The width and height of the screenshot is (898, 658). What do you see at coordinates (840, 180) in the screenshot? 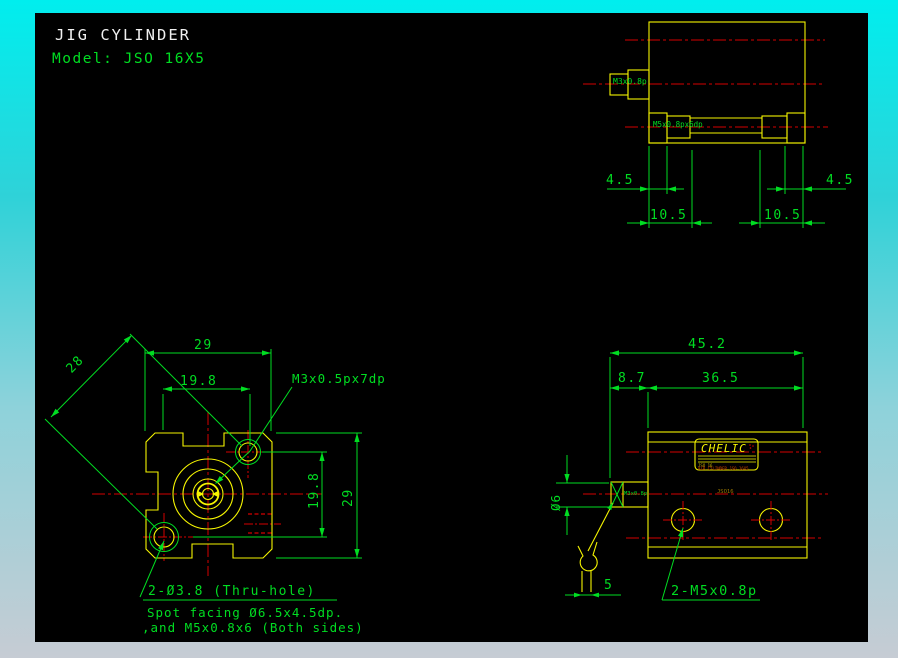
I see `dim-right-offset: 4.5` at bounding box center [840, 180].